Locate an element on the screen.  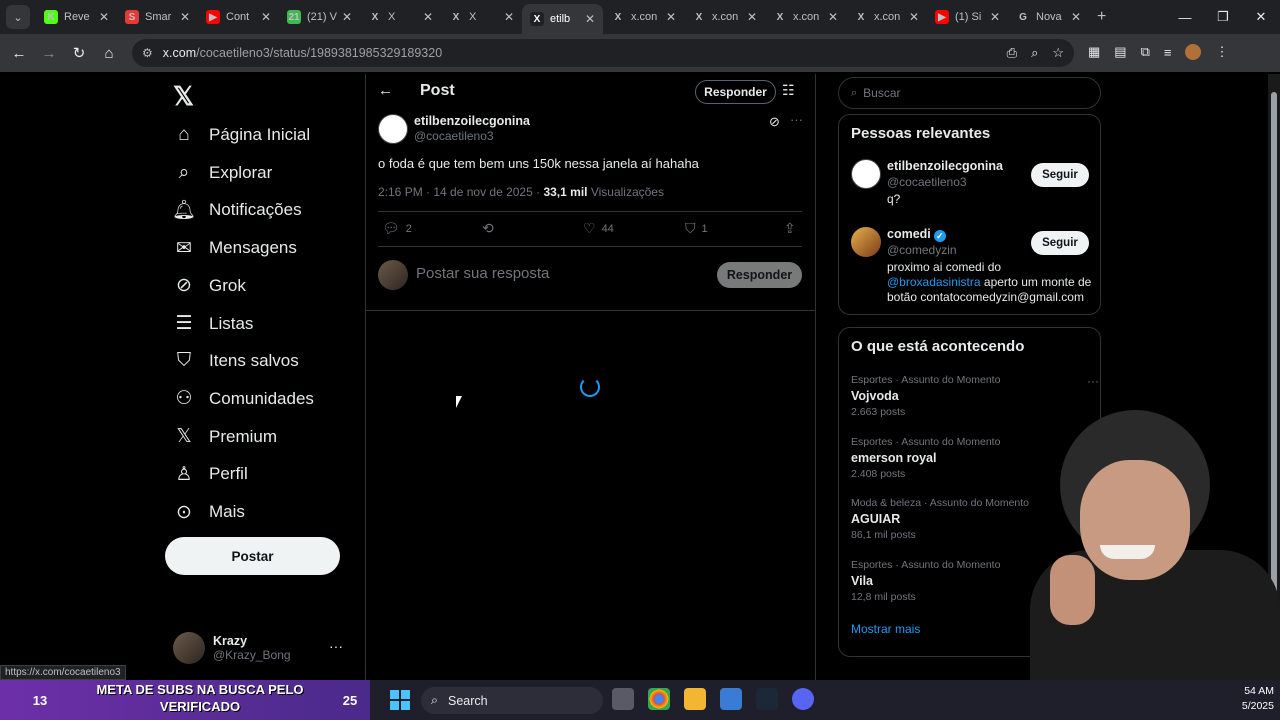
browser-tab: ▶ (1) Si ✕ is located at coordinates (967, 17).